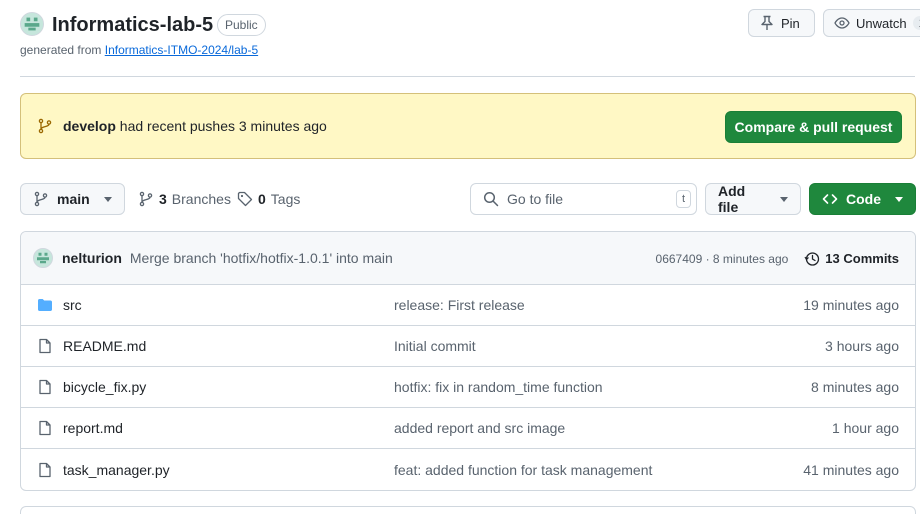 The width and height of the screenshot is (920, 514). I want to click on tags-link: 0 Tags, so click(268, 199).